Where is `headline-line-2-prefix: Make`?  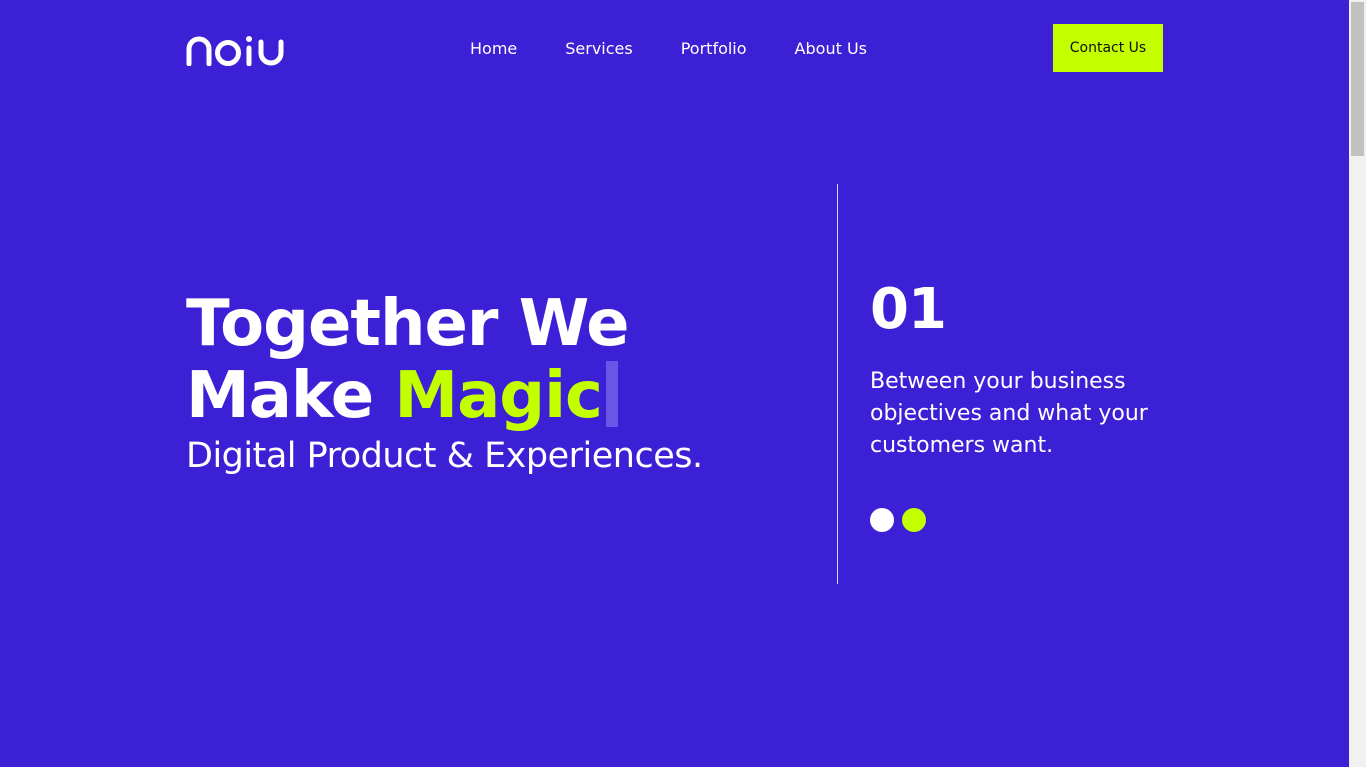
headline-line-2-prefix: Make is located at coordinates (290, 396).